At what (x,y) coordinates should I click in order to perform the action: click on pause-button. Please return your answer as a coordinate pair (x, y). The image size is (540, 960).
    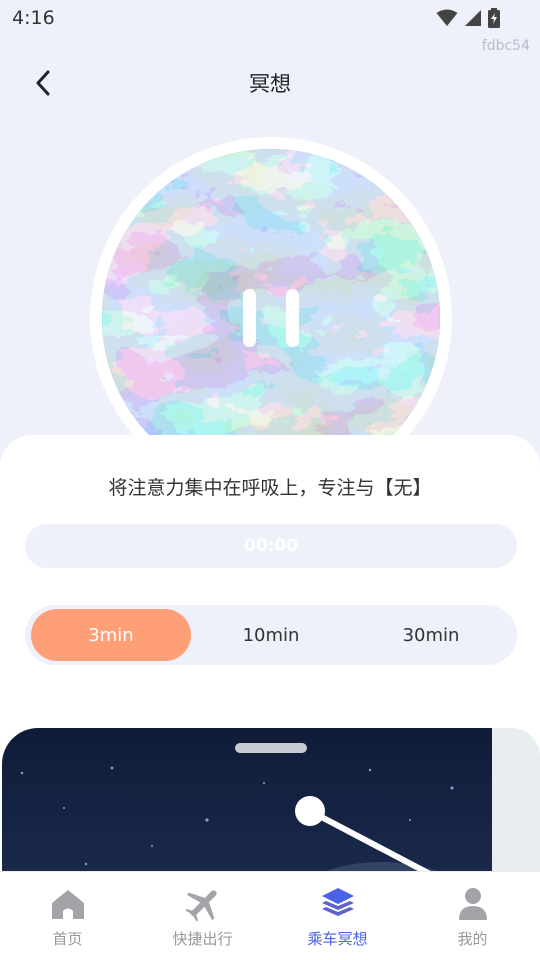
    Looking at the image, I should click on (271, 318).